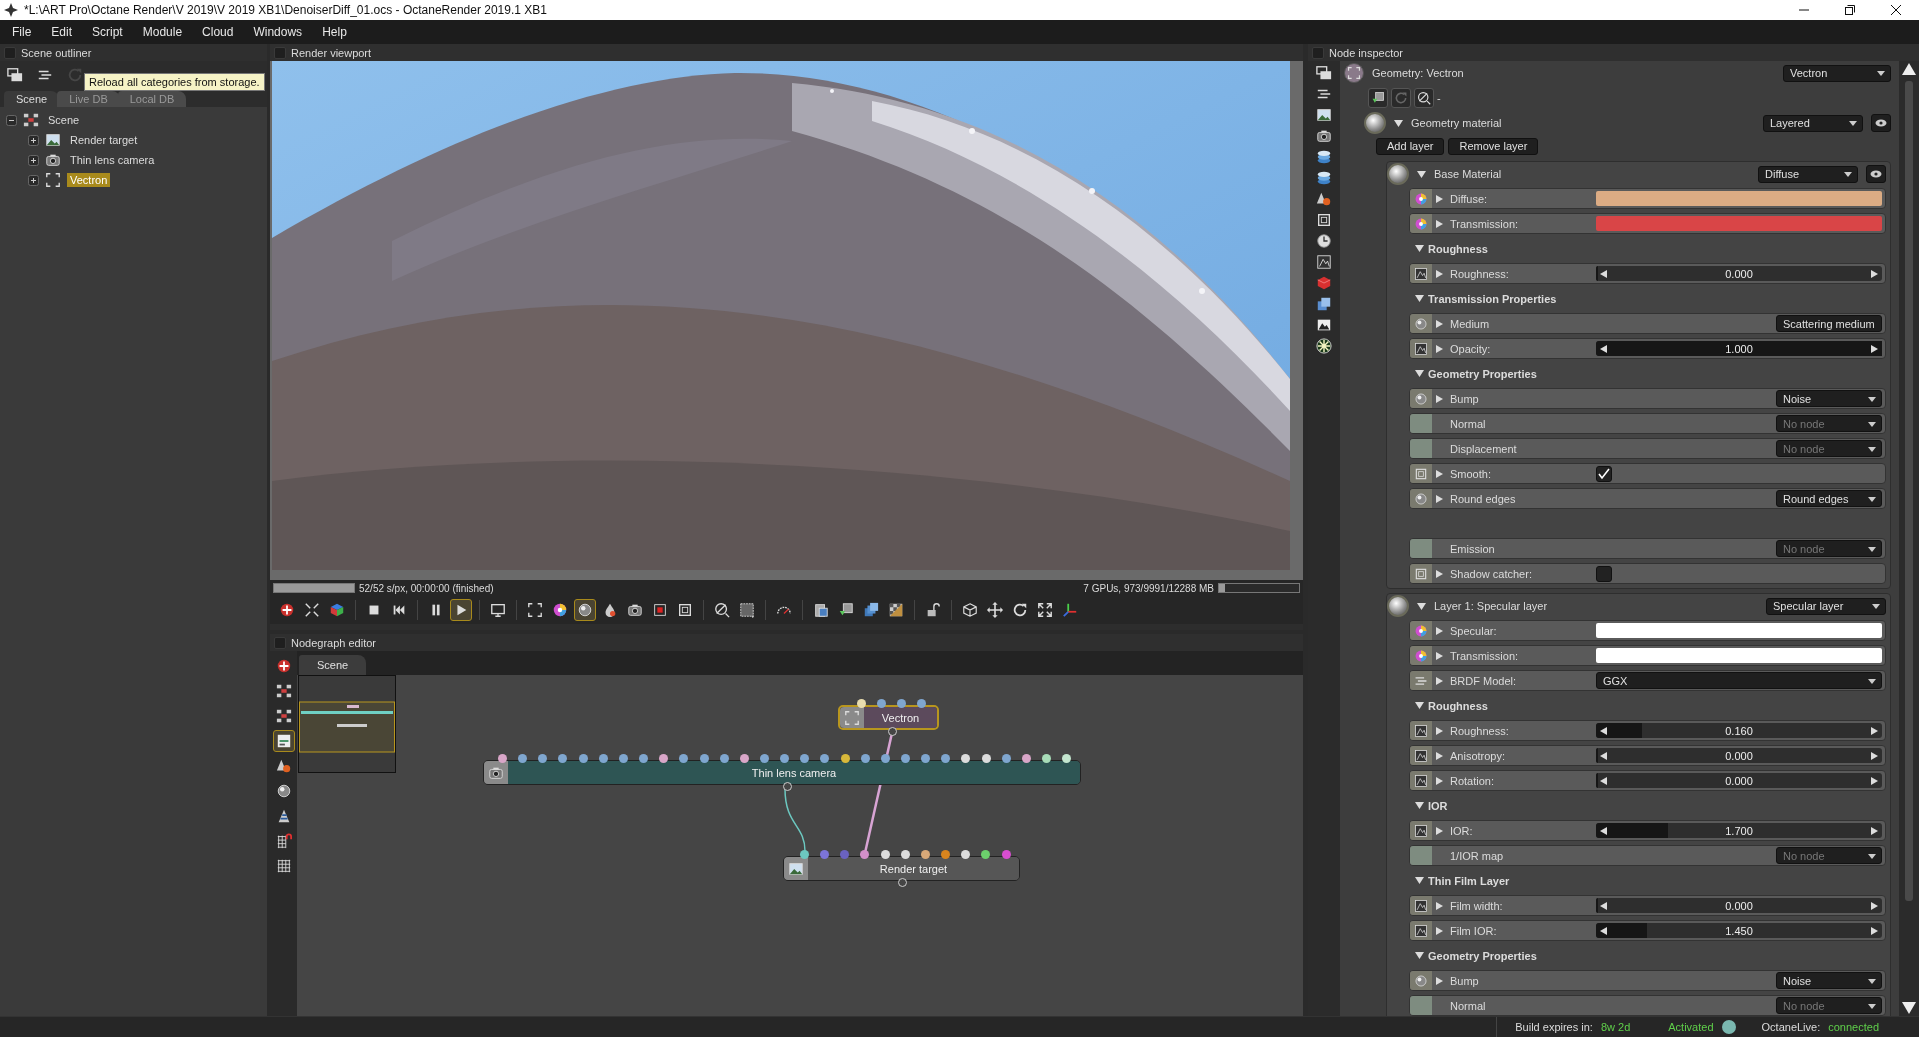  What do you see at coordinates (1909, 69) in the screenshot?
I see `scroll-up-icon` at bounding box center [1909, 69].